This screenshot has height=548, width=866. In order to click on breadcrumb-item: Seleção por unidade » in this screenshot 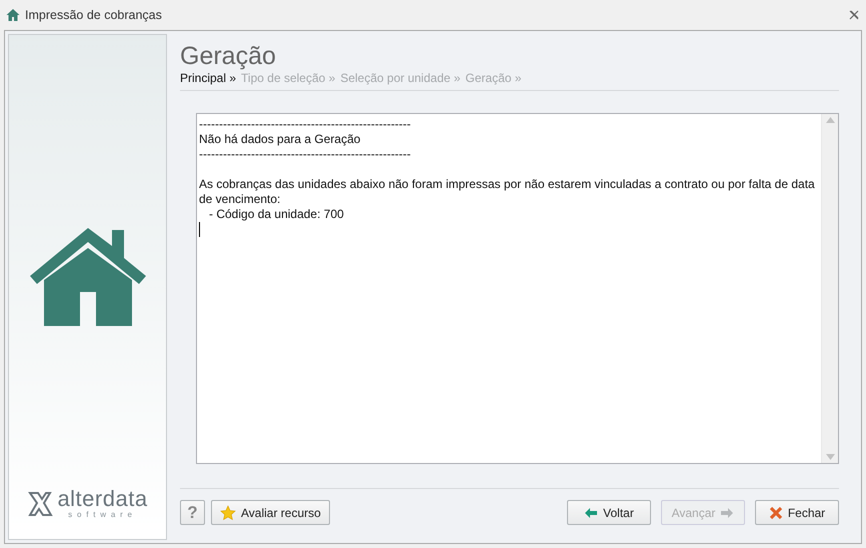, I will do `click(400, 78)`.